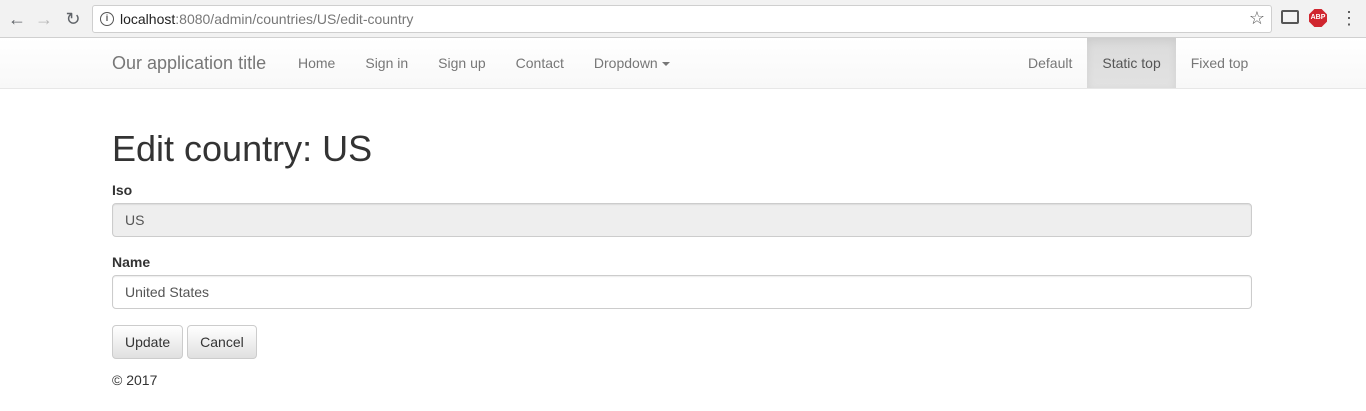  I want to click on browser-menu-icon: ⋮, so click(1349, 18).